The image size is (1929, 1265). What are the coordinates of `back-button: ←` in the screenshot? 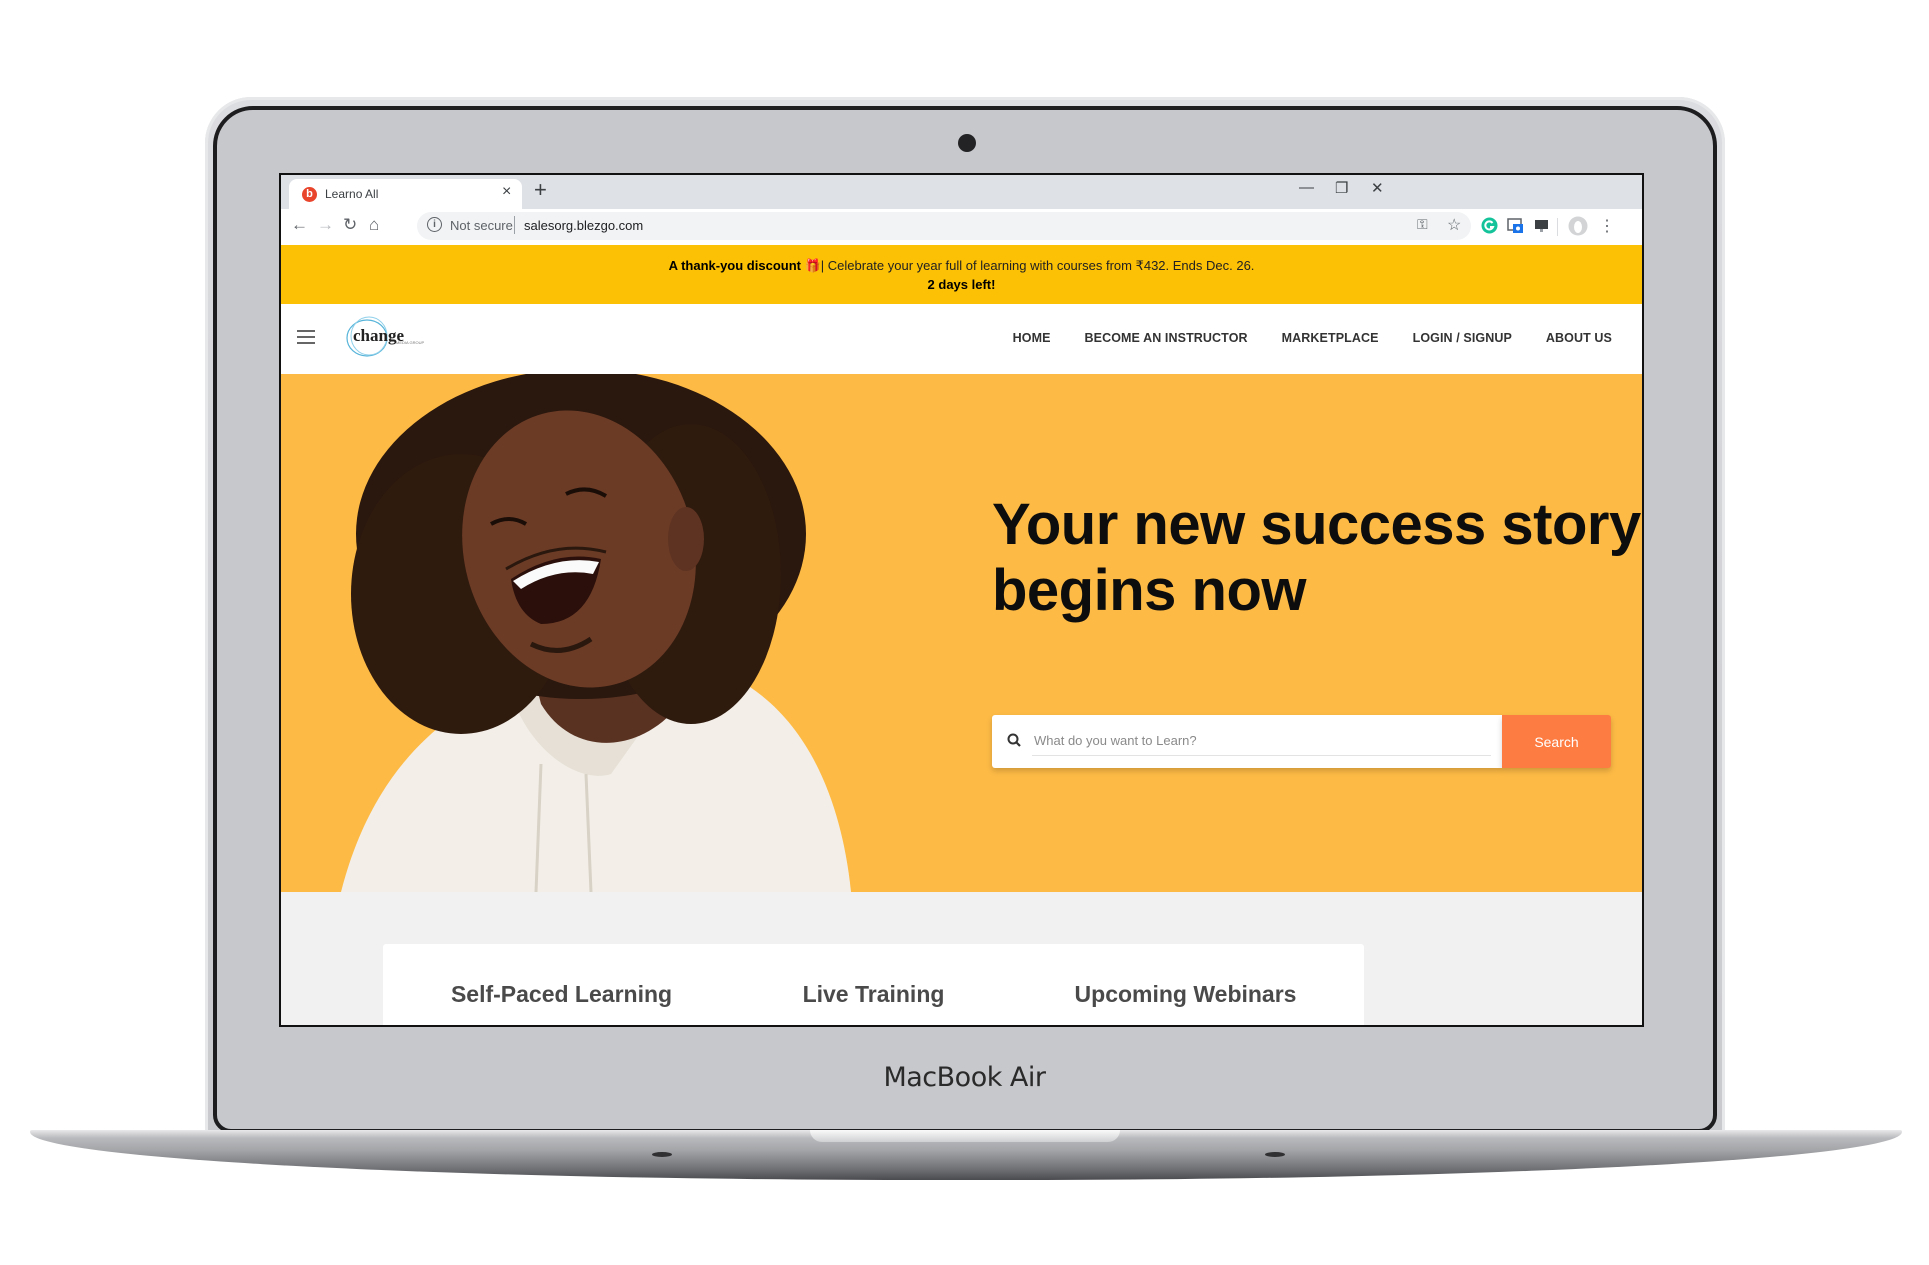 It's located at (299, 225).